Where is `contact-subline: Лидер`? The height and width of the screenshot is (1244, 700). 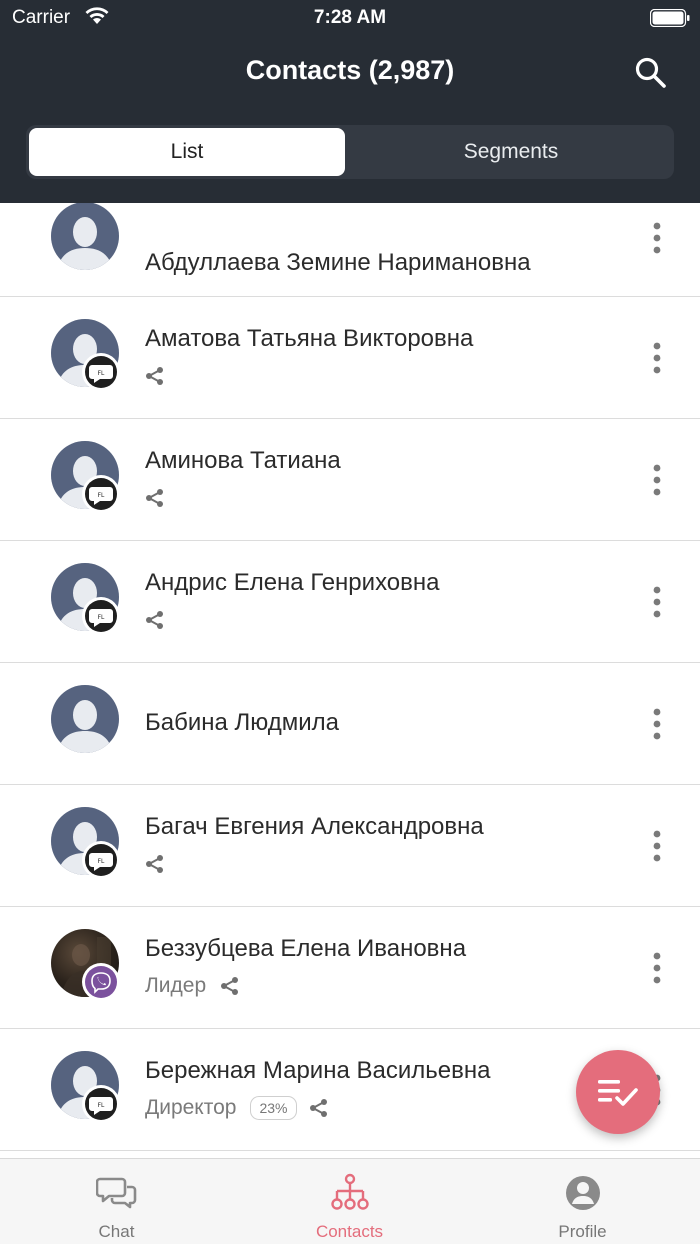
contact-subline: Лидер is located at coordinates (192, 986).